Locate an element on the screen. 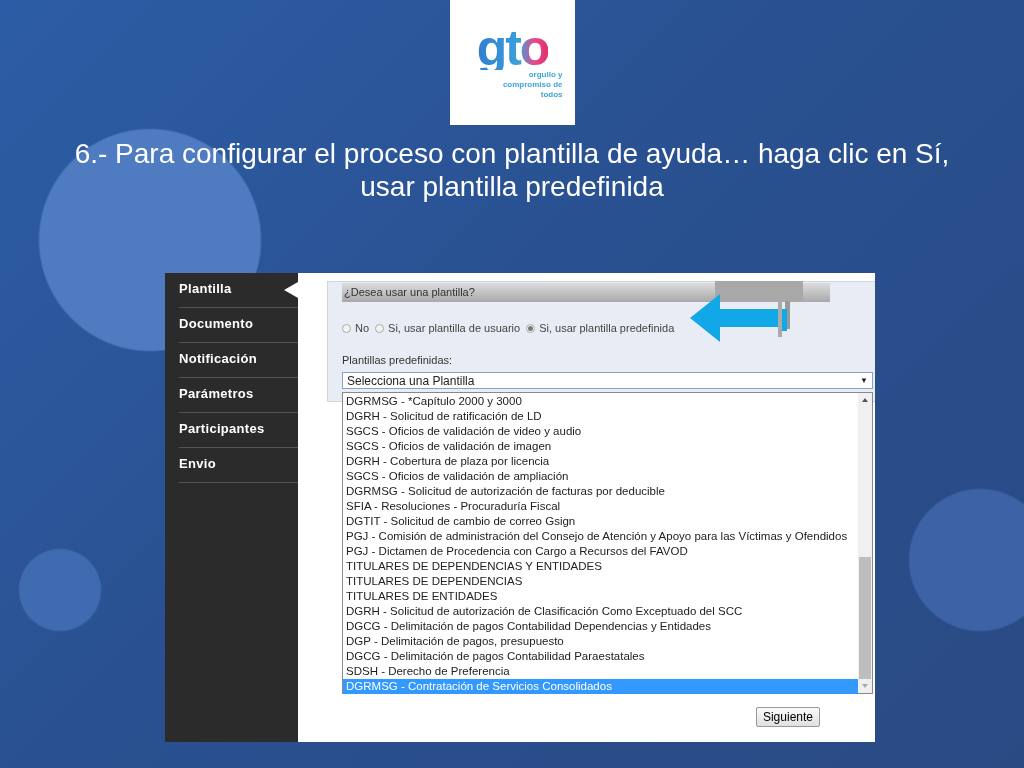  field-label: Plantillas predefinidas: is located at coordinates (398, 360).